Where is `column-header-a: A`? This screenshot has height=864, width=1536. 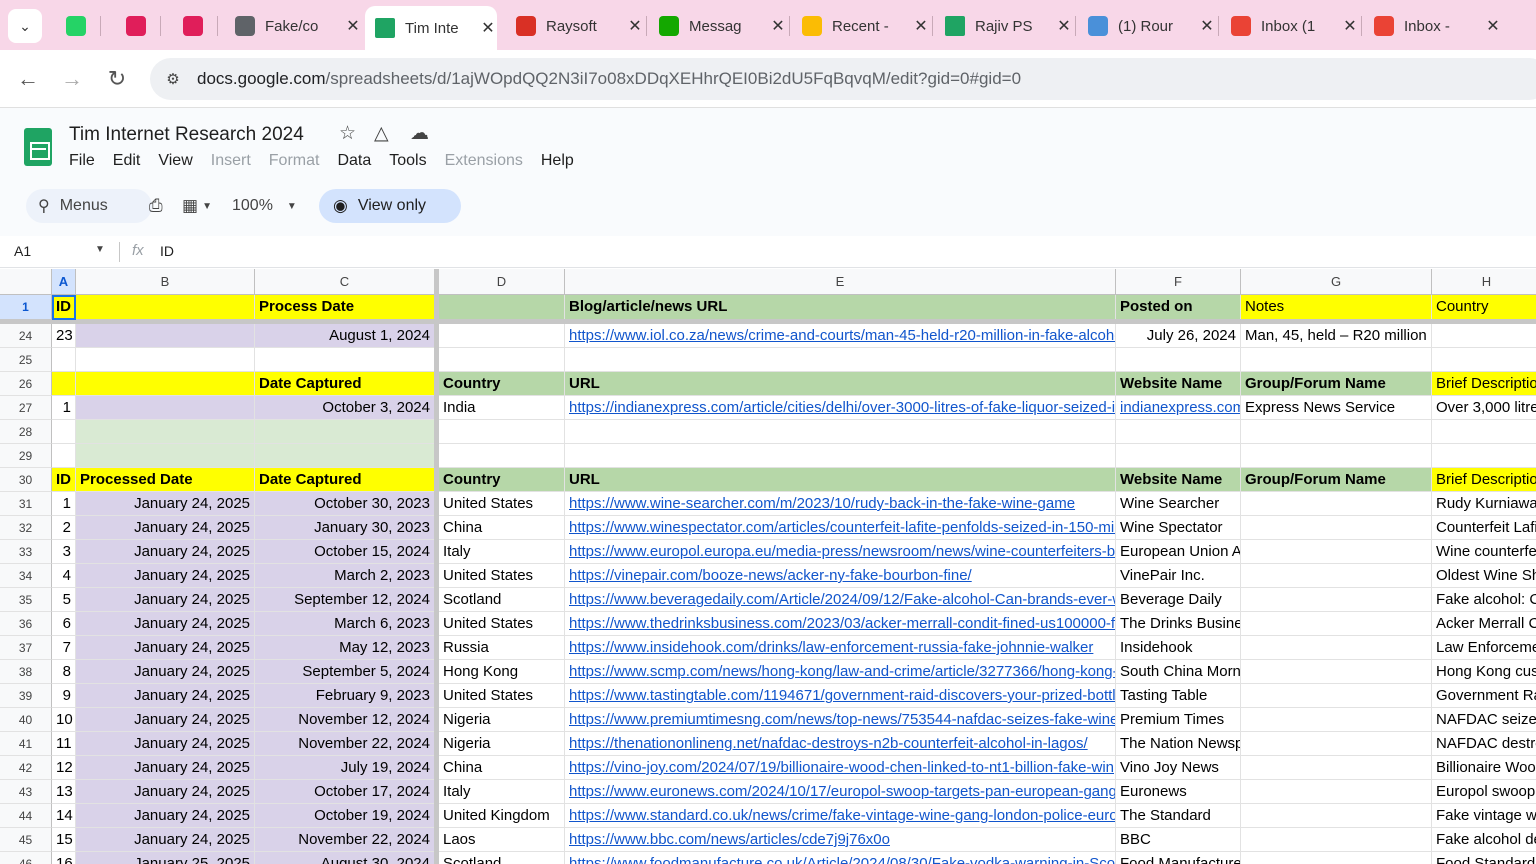
column-header-a: A is located at coordinates (64, 282).